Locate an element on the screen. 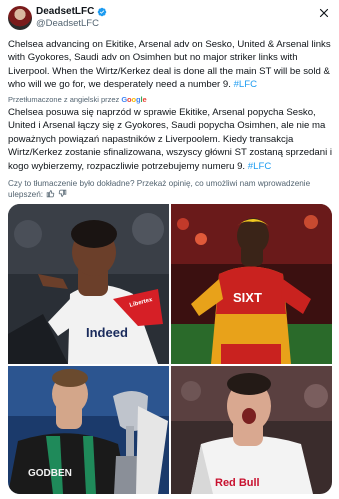 The height and width of the screenshot is (499, 339). svg-text: Red Bull is located at coordinates (237, 483).